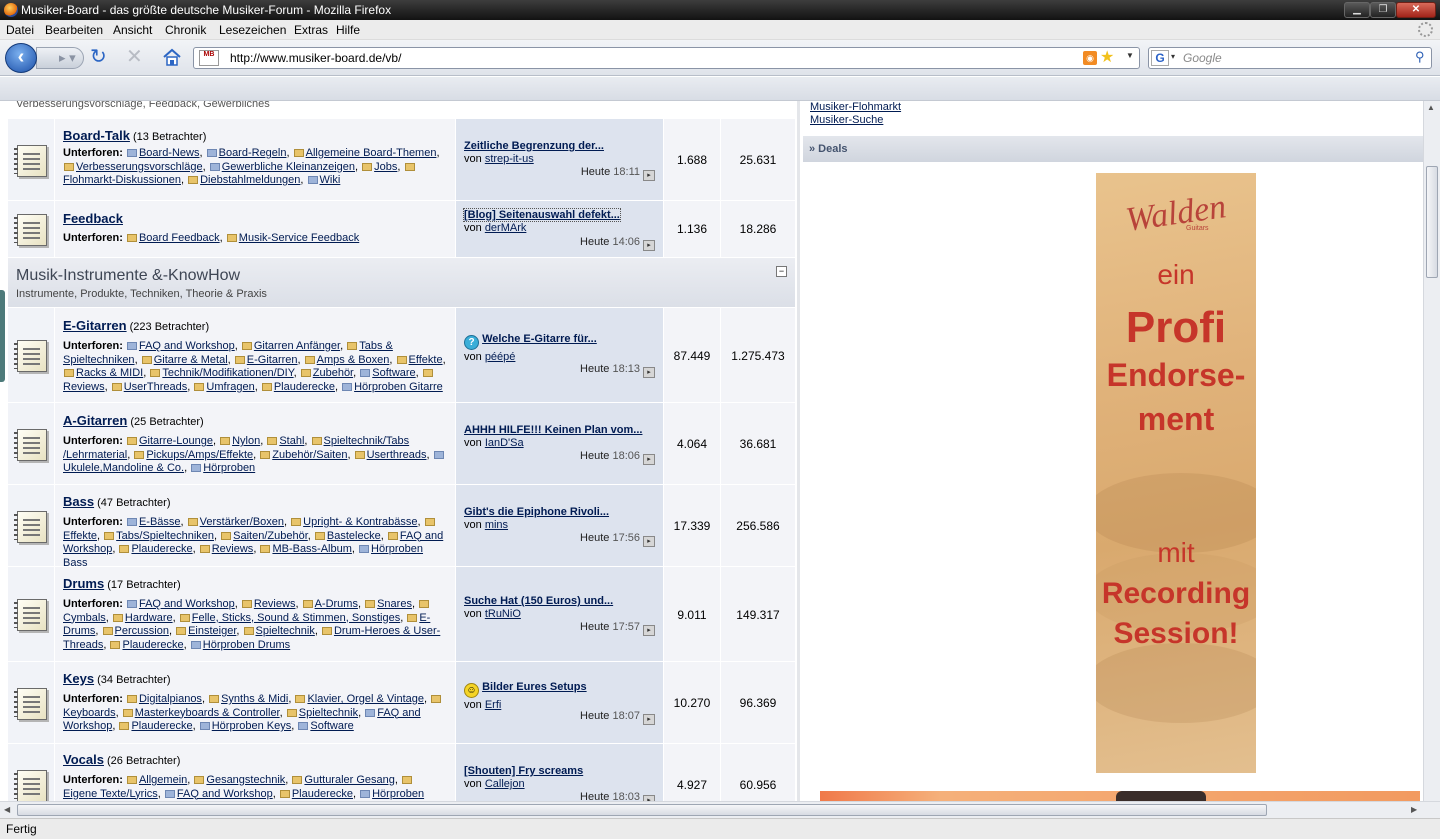 Image resolution: width=1440 pixels, height=839 pixels. I want to click on back-button: ‹, so click(21, 58).